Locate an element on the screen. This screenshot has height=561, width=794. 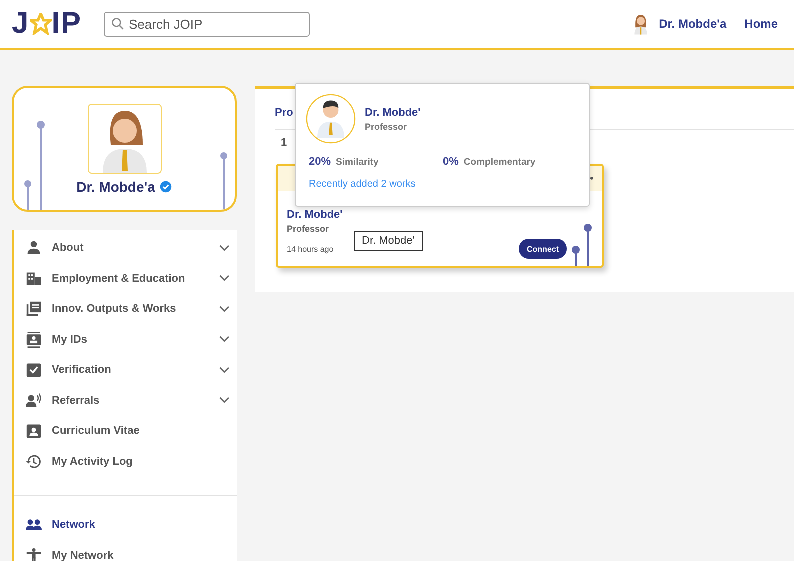
complementary-value: 0% is located at coordinates (451, 162).